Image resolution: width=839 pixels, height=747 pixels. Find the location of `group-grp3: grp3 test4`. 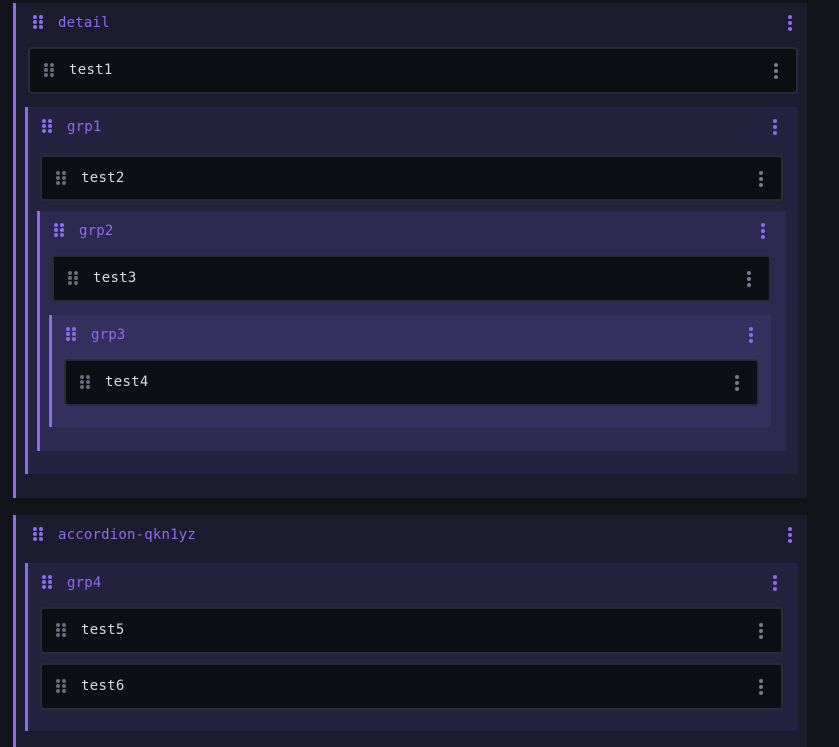

group-grp3: grp3 test4 is located at coordinates (410, 371).